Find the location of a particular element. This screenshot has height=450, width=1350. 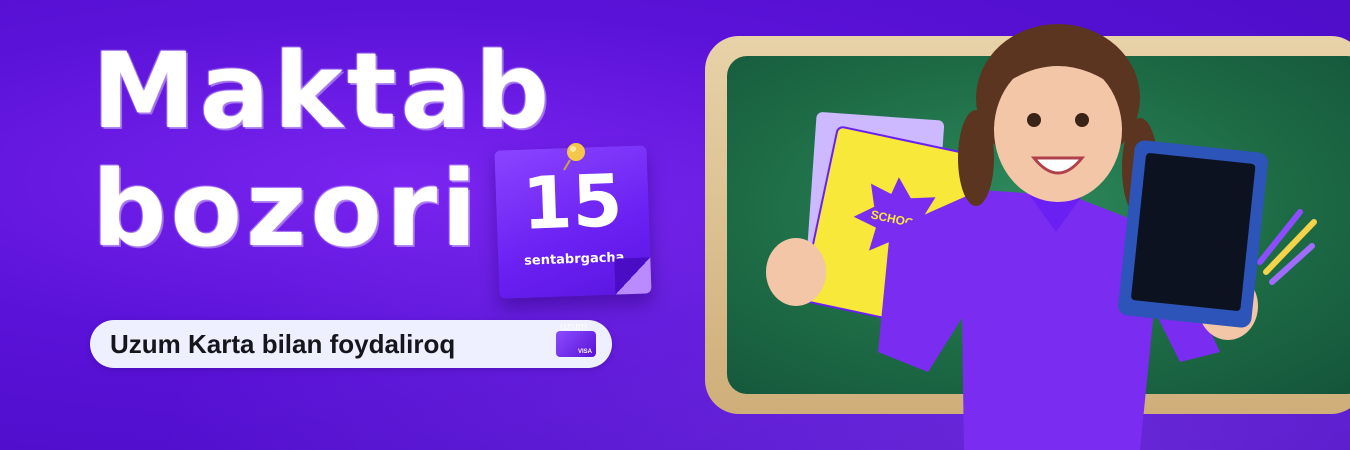

girl-face is located at coordinates (1058, 130).